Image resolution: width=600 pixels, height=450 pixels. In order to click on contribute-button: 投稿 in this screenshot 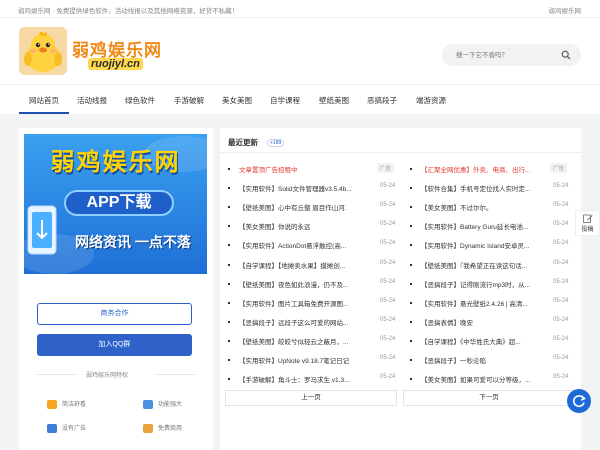, I will do `click(587, 223)`.